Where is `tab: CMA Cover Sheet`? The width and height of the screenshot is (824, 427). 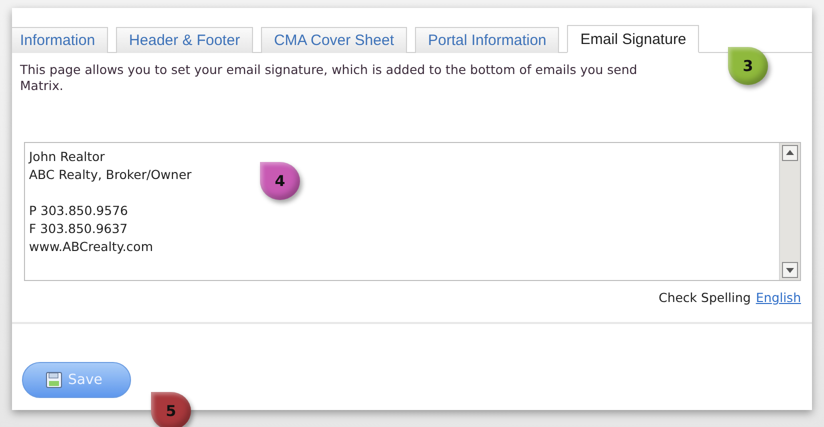
tab: CMA Cover Sheet is located at coordinates (333, 40).